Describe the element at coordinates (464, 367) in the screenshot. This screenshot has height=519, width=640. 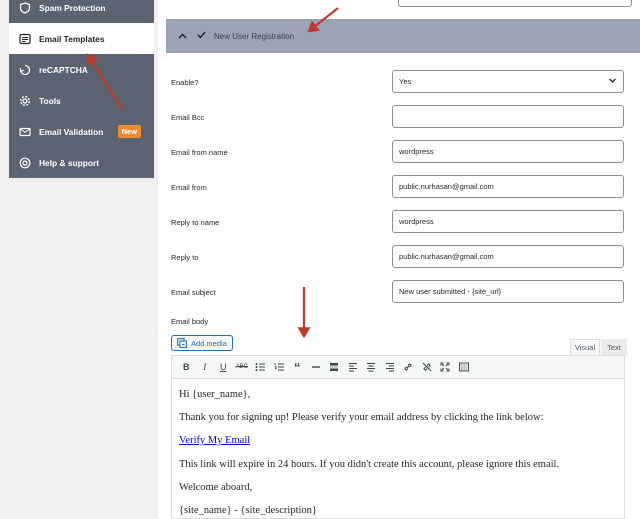
I see `toolbar-toggle-icon` at that location.